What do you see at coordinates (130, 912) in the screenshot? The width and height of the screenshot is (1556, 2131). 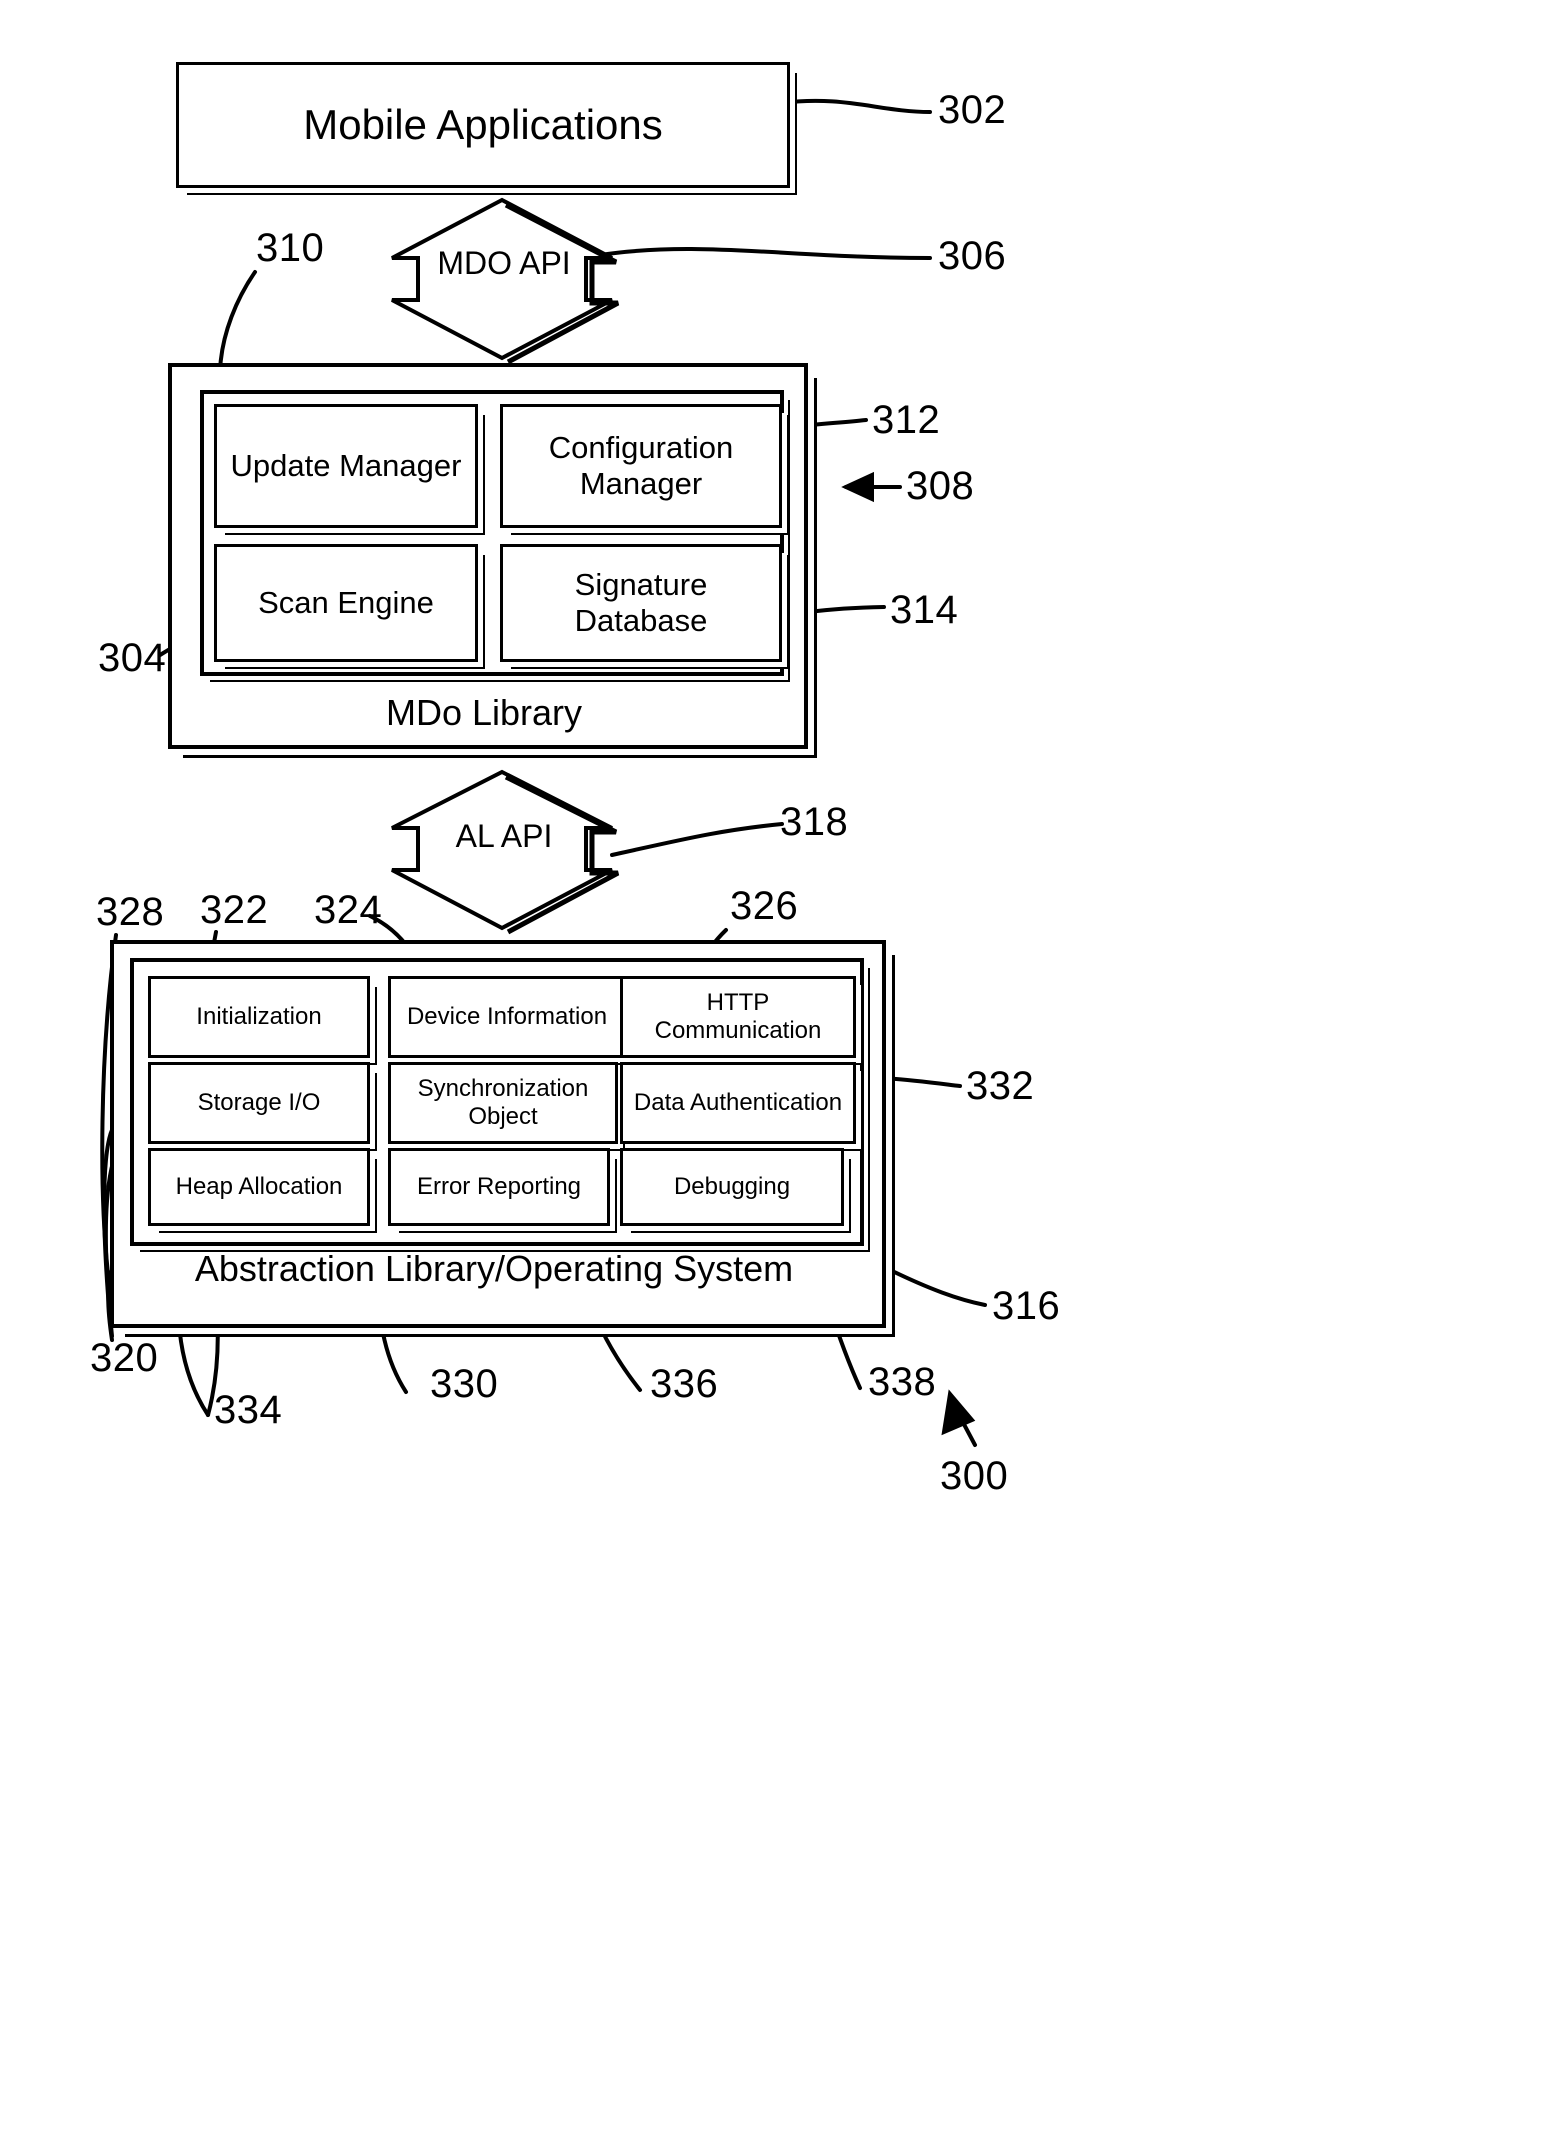 I see `ref-328: 328` at bounding box center [130, 912].